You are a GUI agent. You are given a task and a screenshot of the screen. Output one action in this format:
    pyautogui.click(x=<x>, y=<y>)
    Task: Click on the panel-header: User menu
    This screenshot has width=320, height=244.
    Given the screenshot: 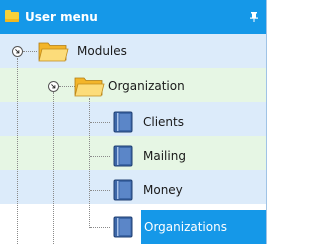 What is the action you would take?
    pyautogui.click(x=133, y=17)
    